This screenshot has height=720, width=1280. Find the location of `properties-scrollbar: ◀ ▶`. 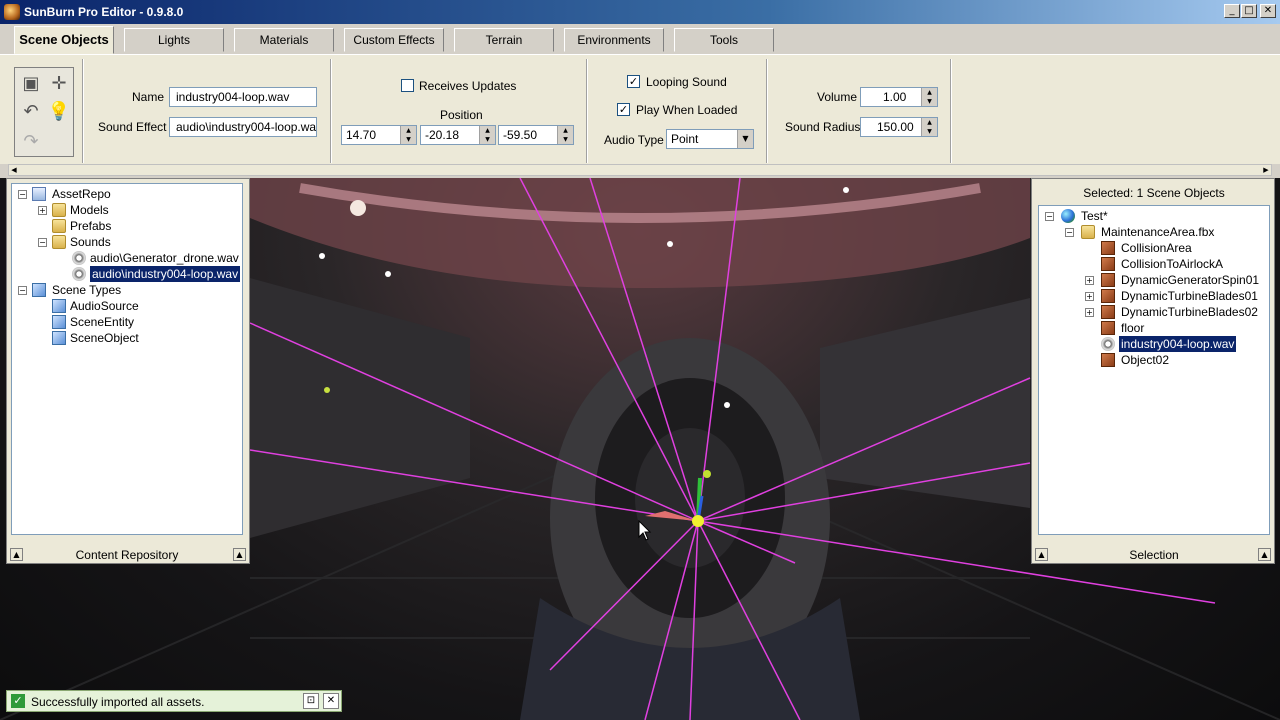

properties-scrollbar: ◀ ▶ is located at coordinates (640, 170).